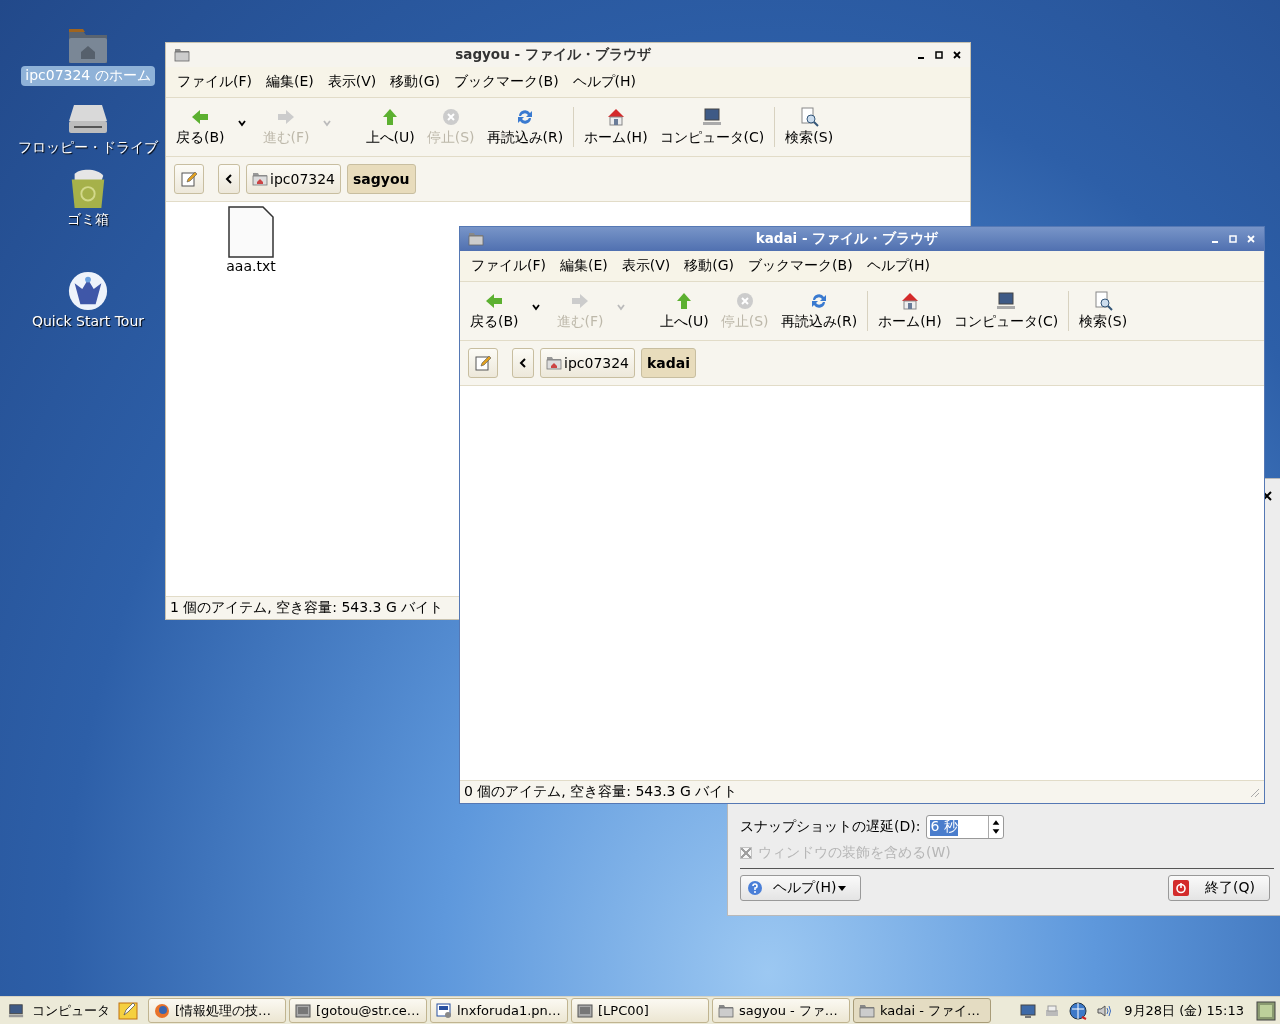 The height and width of the screenshot is (1024, 1280). I want to click on speaker-icon, so click(1104, 1010).